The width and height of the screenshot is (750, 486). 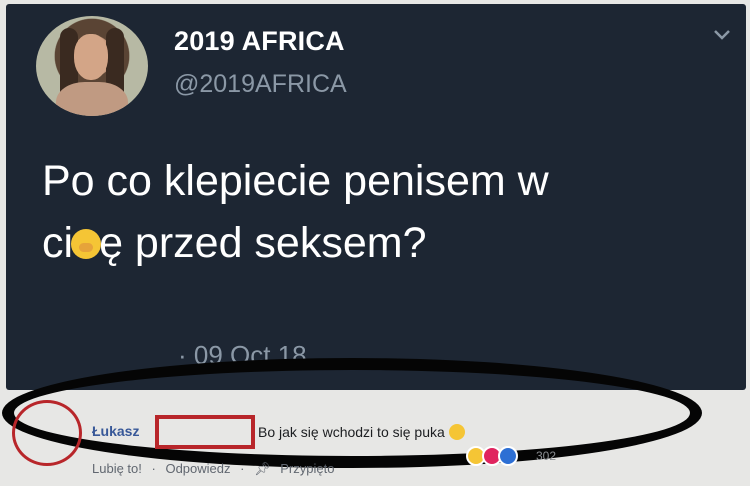 What do you see at coordinates (351, 432) in the screenshot?
I see `comment-text-body: Bo jak się wchodzi to się puka` at bounding box center [351, 432].